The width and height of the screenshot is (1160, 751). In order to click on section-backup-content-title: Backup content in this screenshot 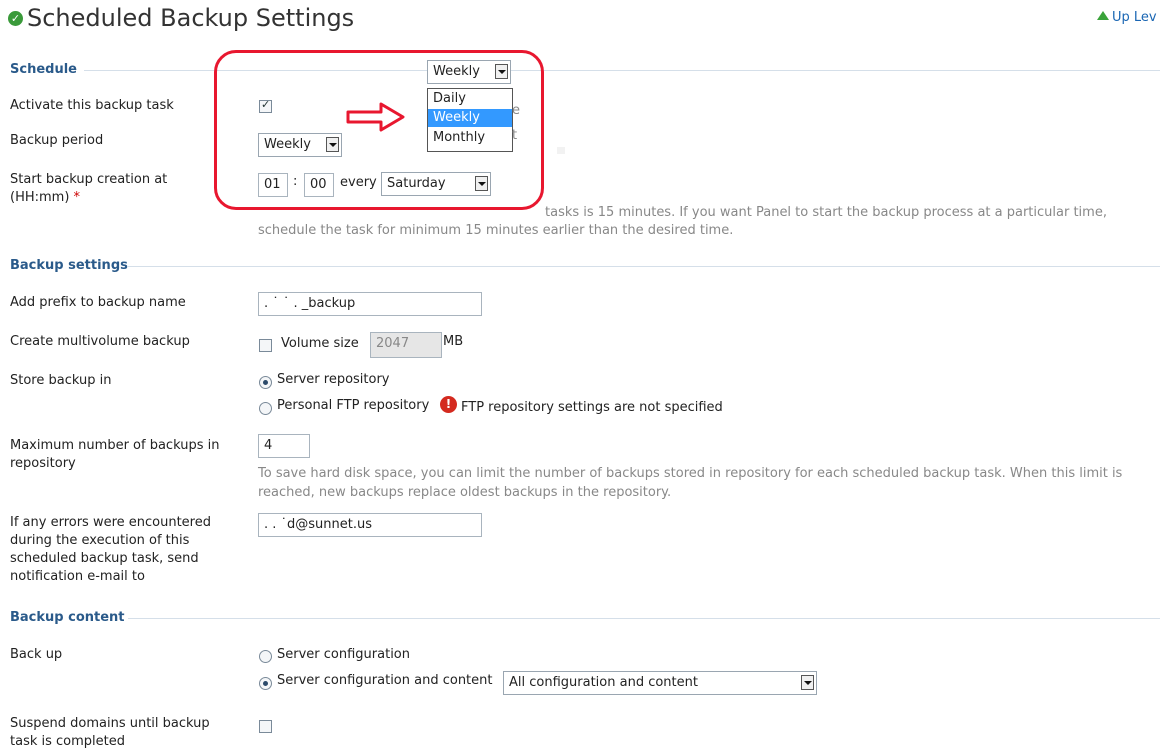, I will do `click(67, 617)`.